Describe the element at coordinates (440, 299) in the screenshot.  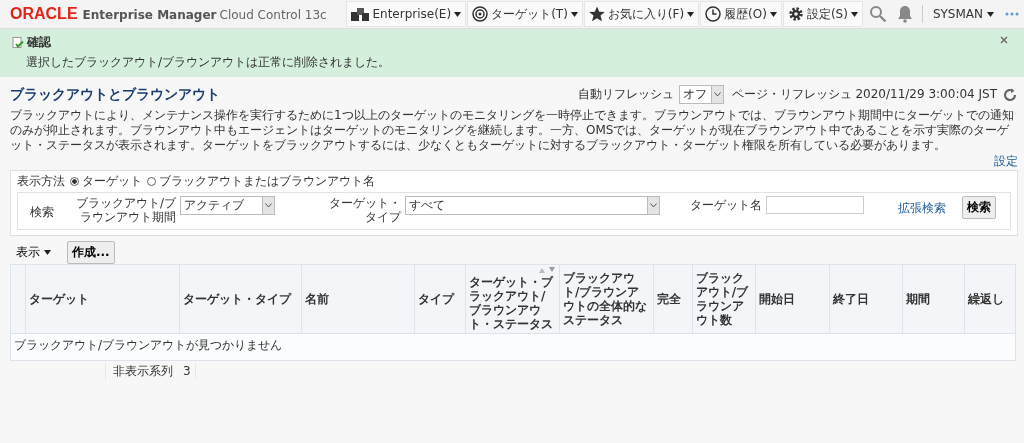
I see `column-header: タイプ` at that location.